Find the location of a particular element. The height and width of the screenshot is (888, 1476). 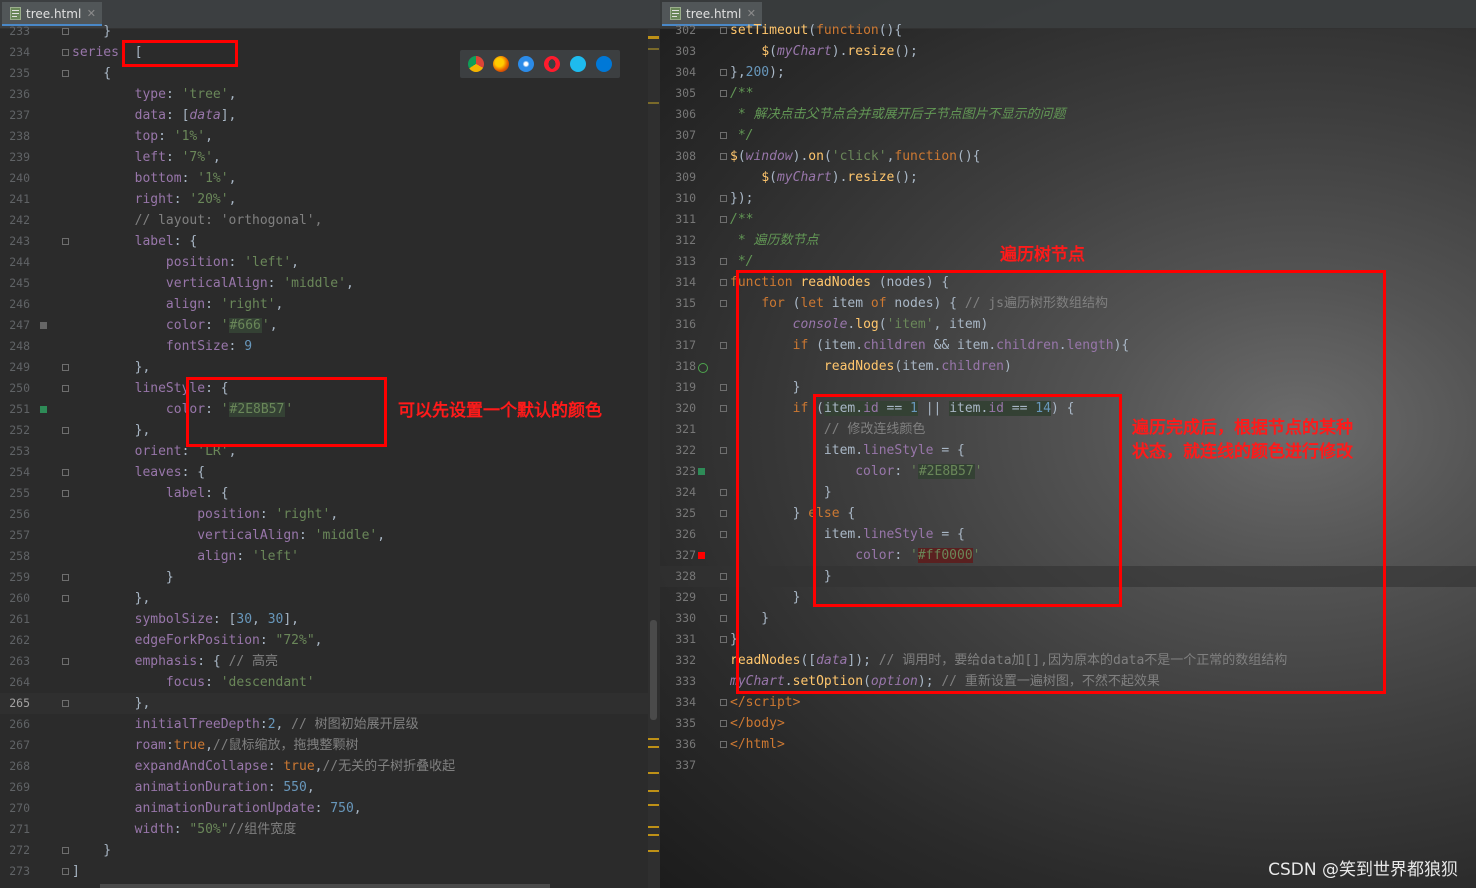

code-line: 319 } is located at coordinates (1068, 387).